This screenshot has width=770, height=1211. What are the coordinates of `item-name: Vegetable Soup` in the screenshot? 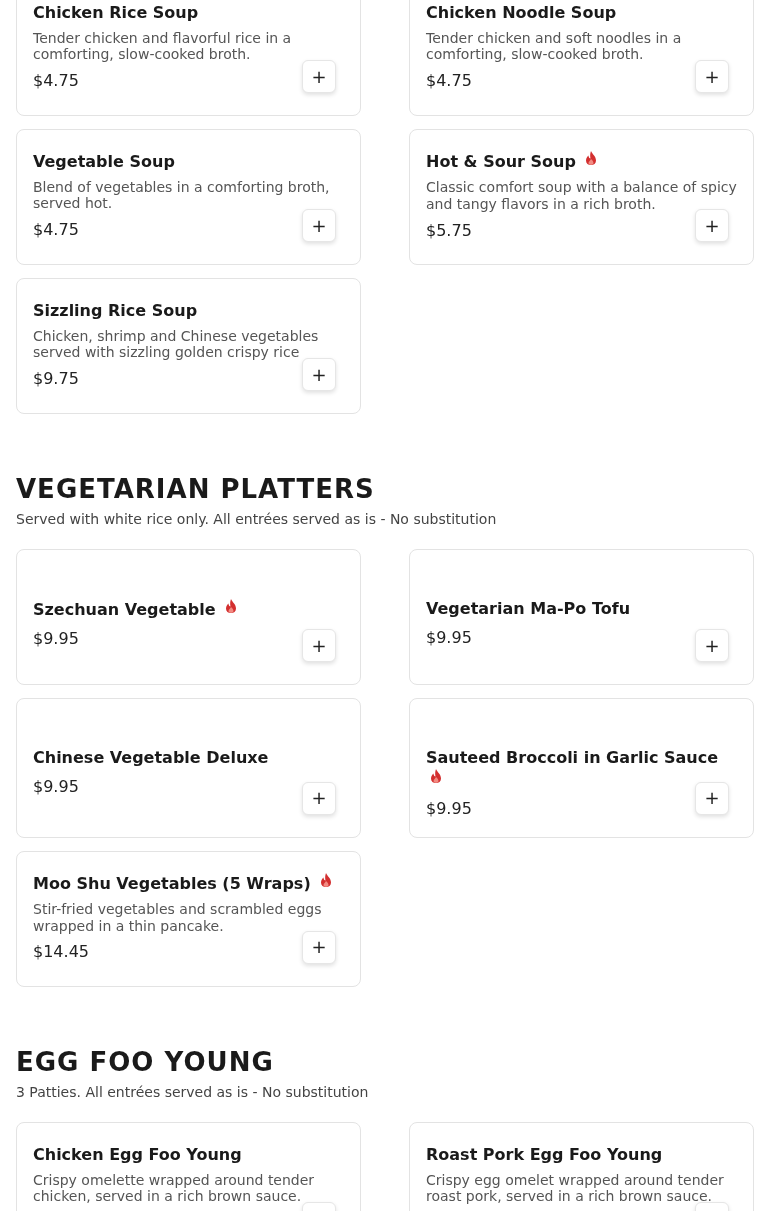 It's located at (104, 161).